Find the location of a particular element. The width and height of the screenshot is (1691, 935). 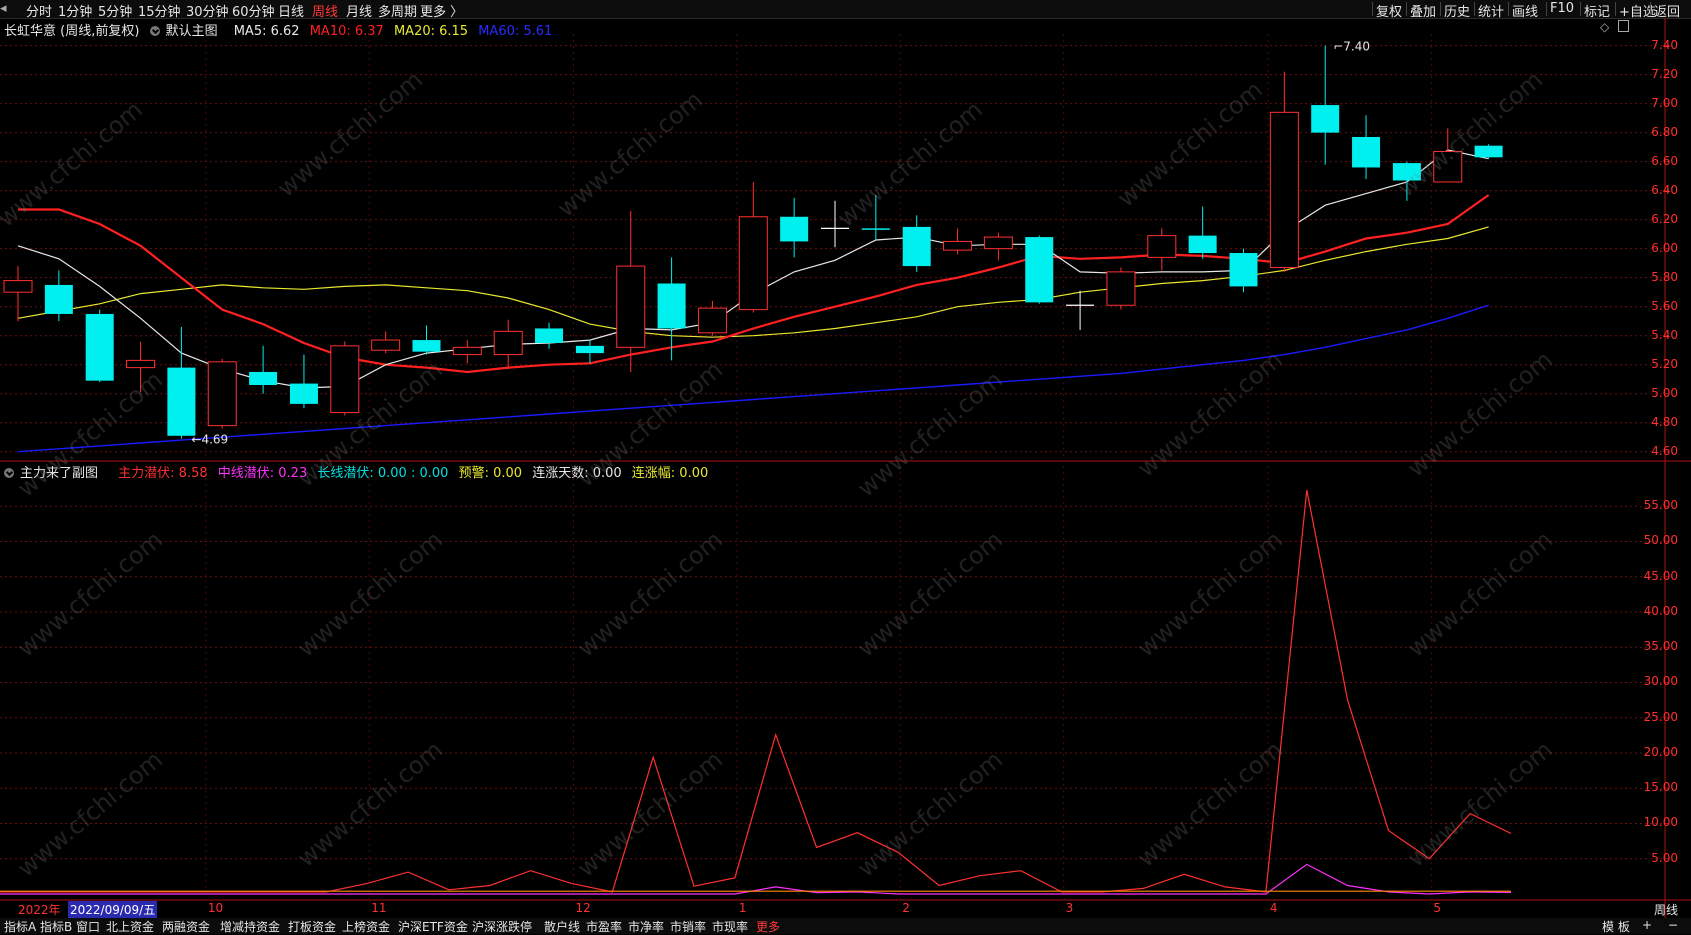

bottom-tab-7: 上榜资金 is located at coordinates (366, 926).